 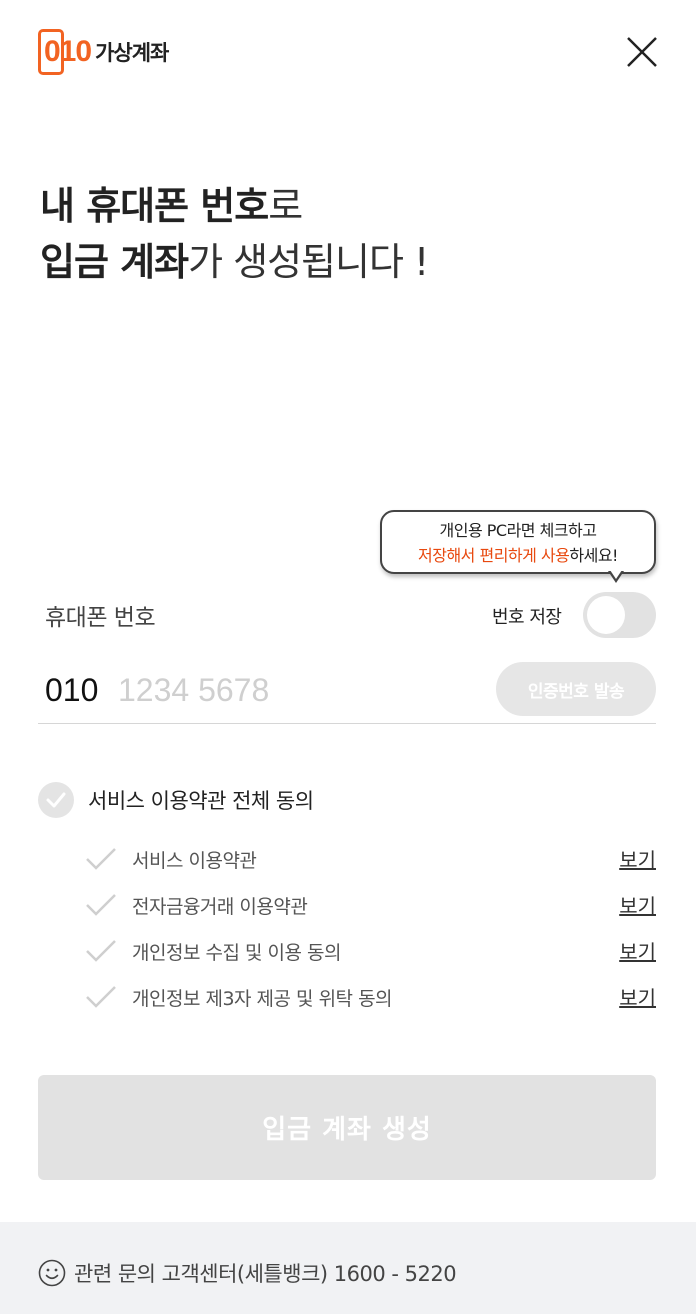 I want to click on term-label: 개인정보 수집 및 이용 동의, so click(x=236, y=952).